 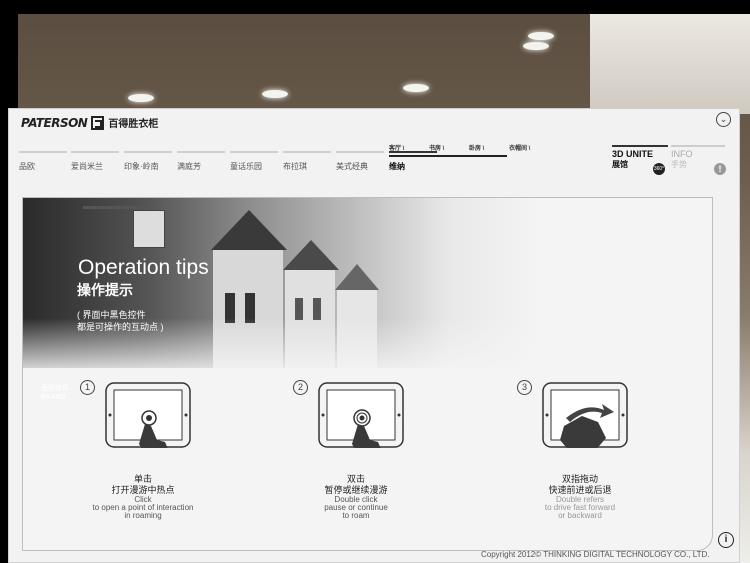 What do you see at coordinates (413, 161) in the screenshot?
I see `nav-item-vienna: 维纳` at bounding box center [413, 161].